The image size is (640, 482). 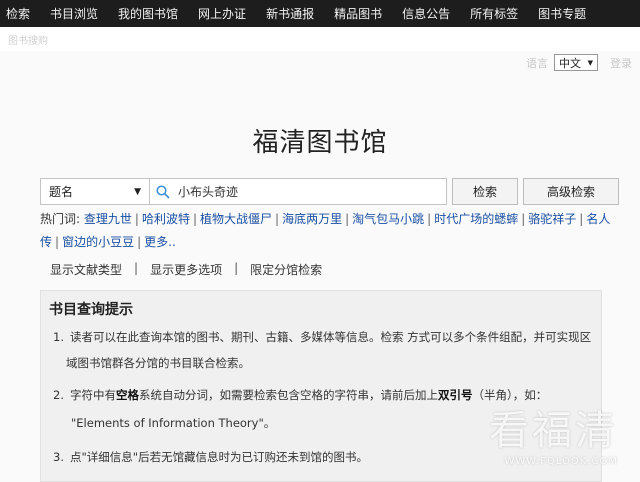 I want to click on search-input: 小布头奇迹, so click(x=298, y=191).